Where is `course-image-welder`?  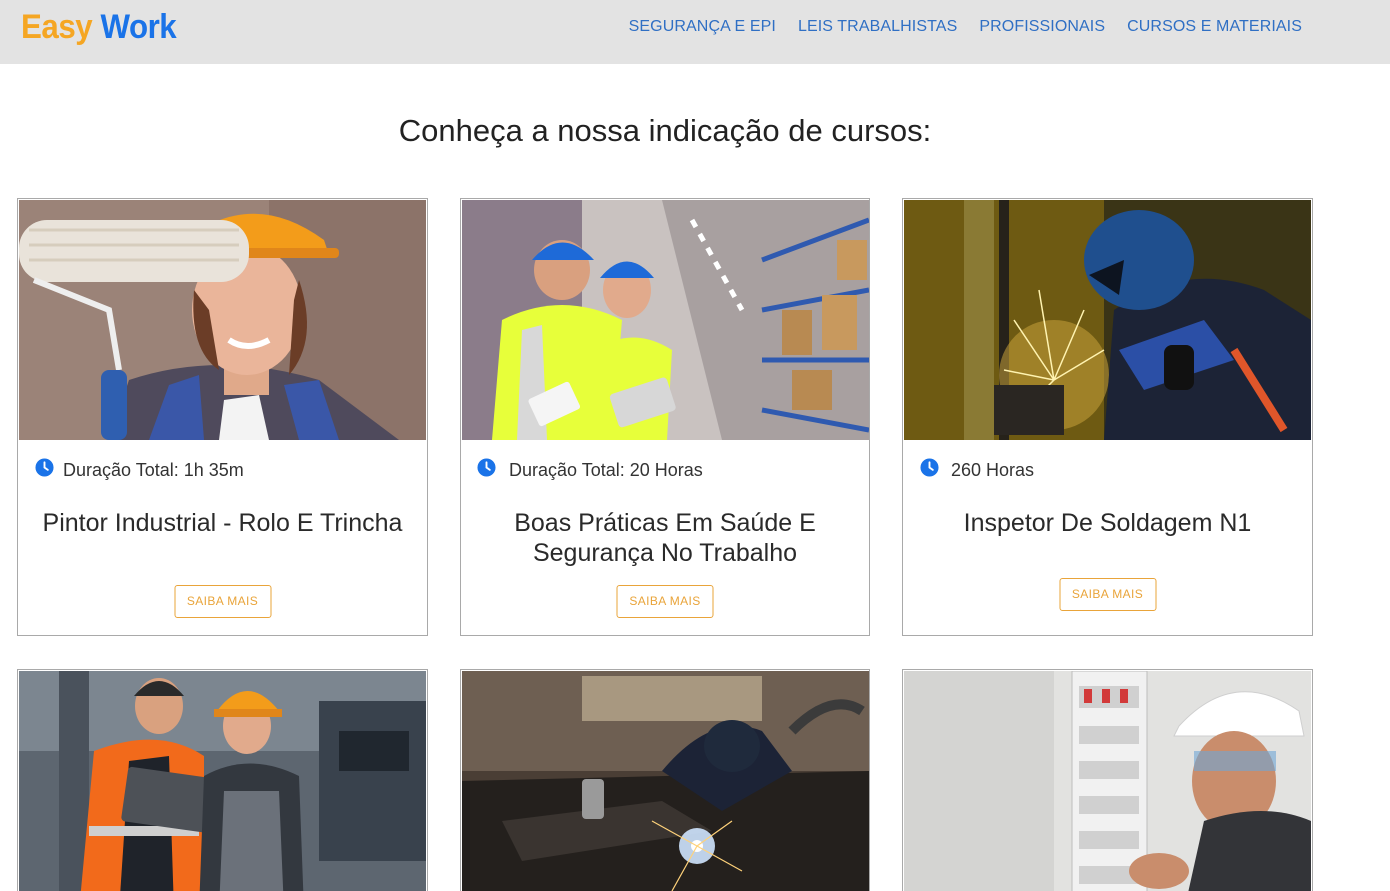 course-image-welder is located at coordinates (1107, 320).